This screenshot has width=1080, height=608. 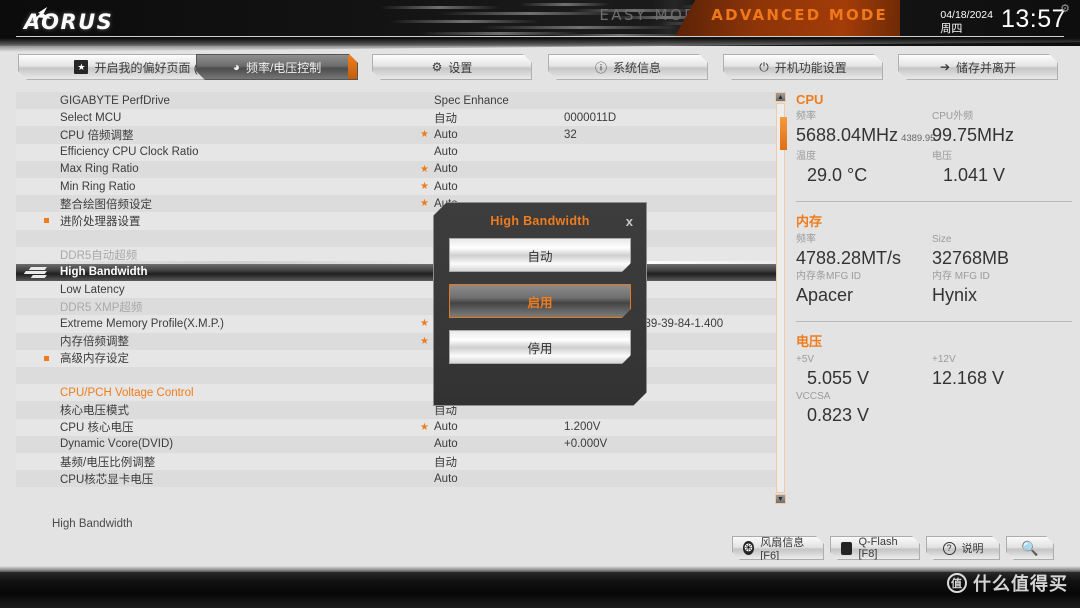 I want to click on list-row: 进阶处理器设置, so click(x=399, y=221).